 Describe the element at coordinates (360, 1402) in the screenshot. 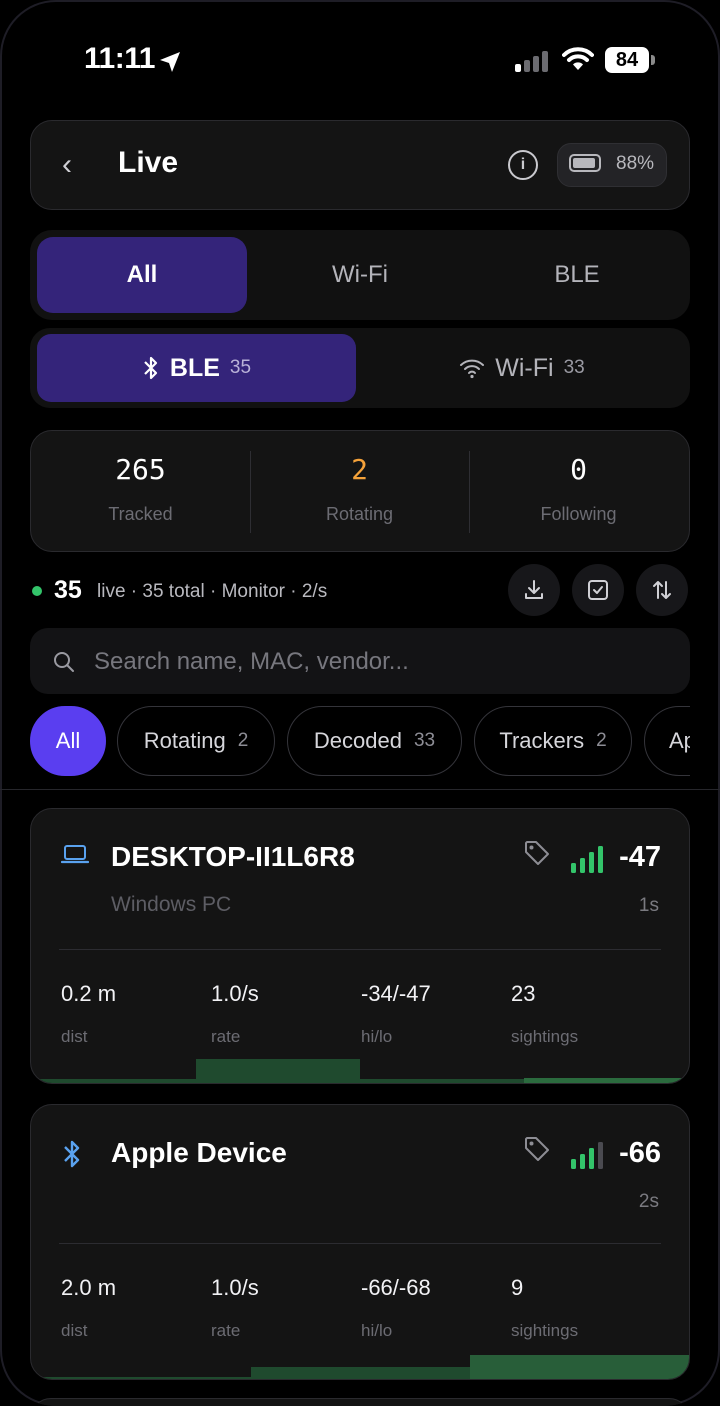

I see `device-card-peek` at that location.